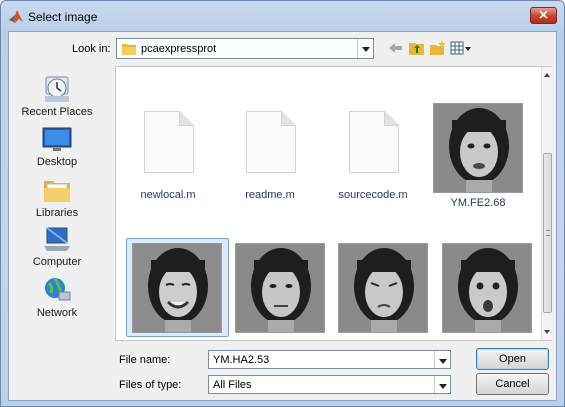 The width and height of the screenshot is (565, 407). Describe the element at coordinates (512, 359) in the screenshot. I see `open-button: Open` at that location.